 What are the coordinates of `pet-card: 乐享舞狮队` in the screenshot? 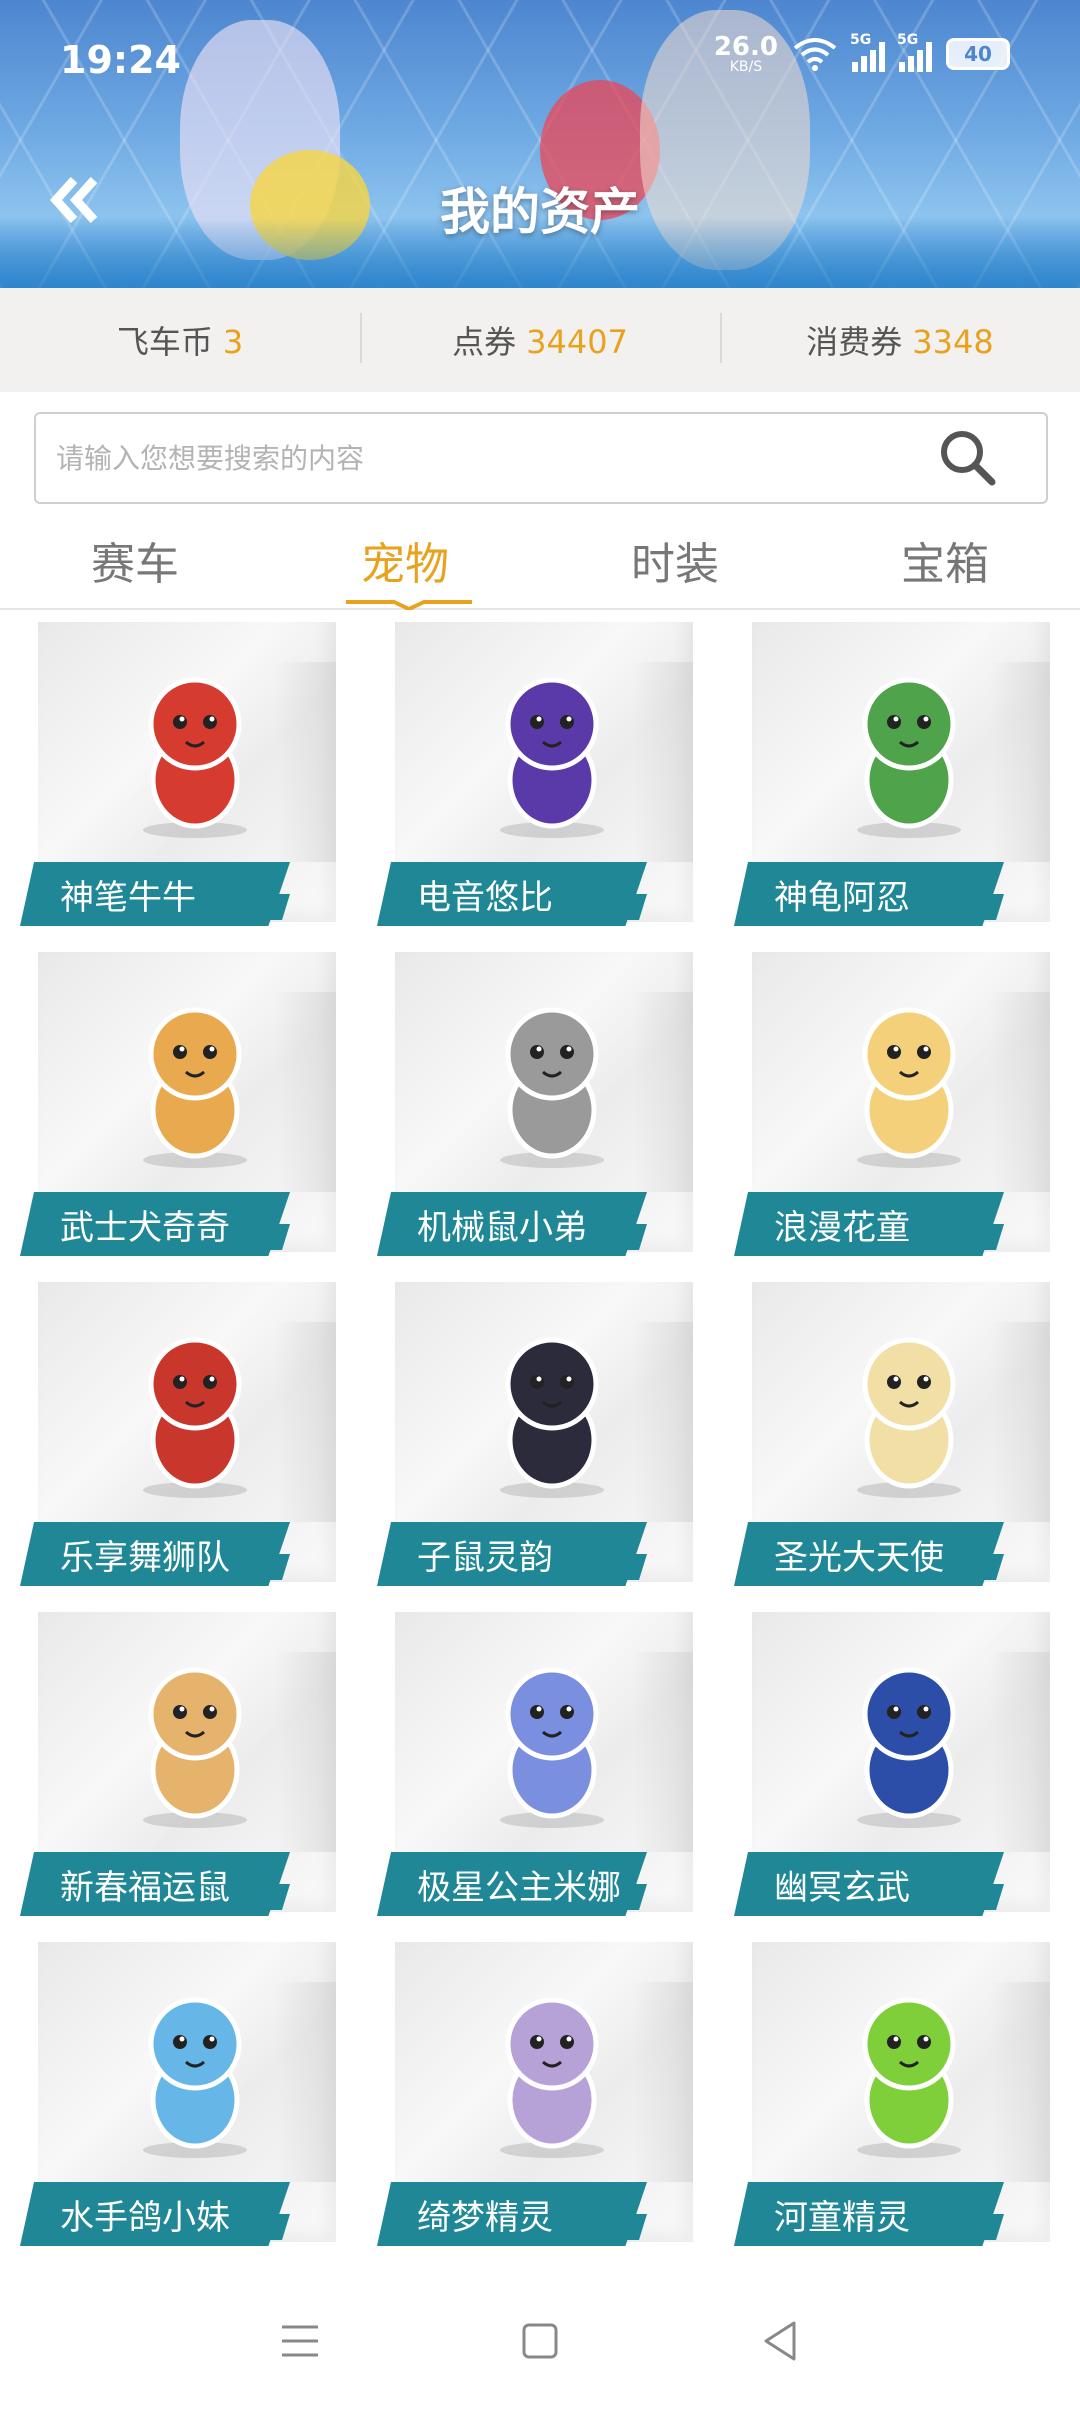 It's located at (185, 1447).